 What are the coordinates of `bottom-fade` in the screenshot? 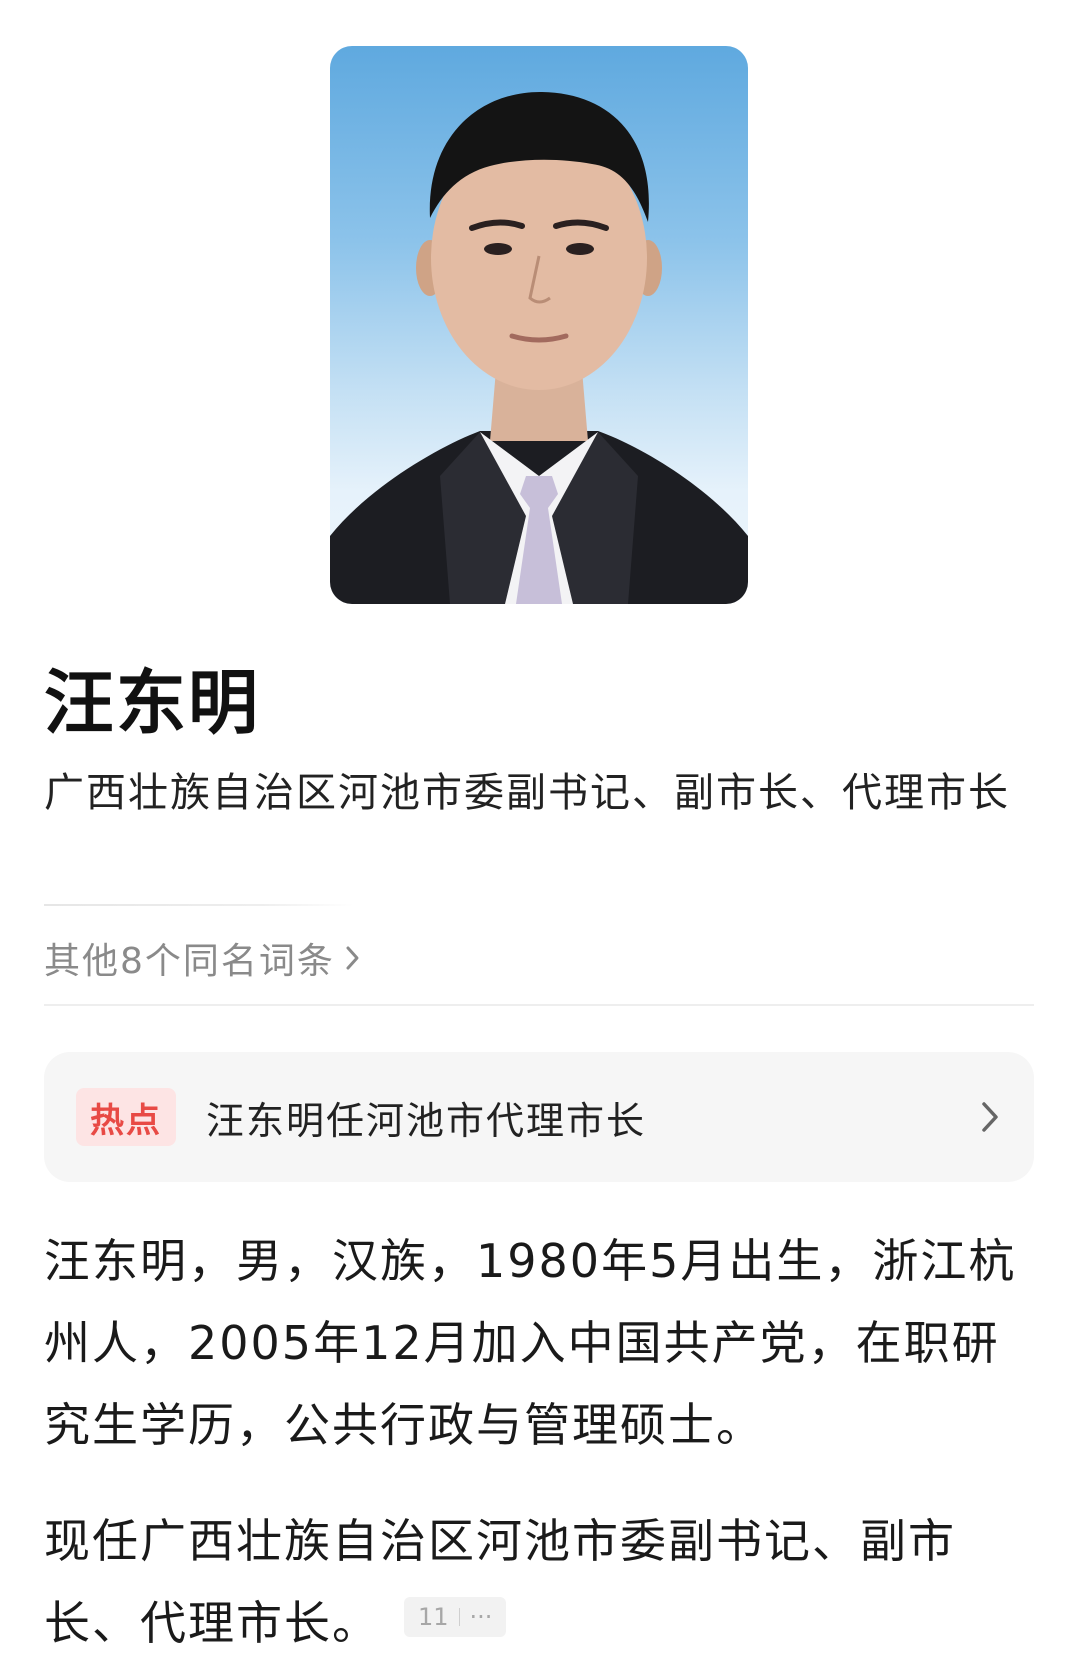 It's located at (540, 1659).